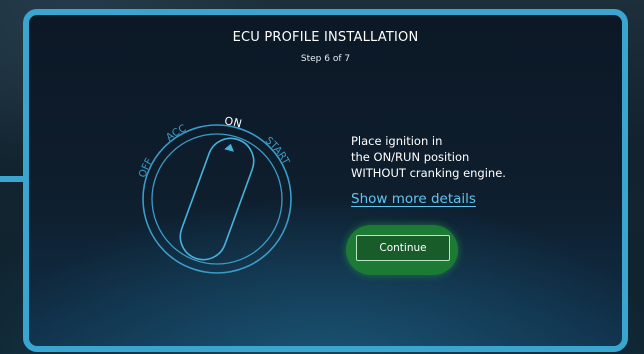 The width and height of the screenshot is (644, 354). Describe the element at coordinates (234, 122) in the screenshot. I see `position-on-label: ON` at that location.